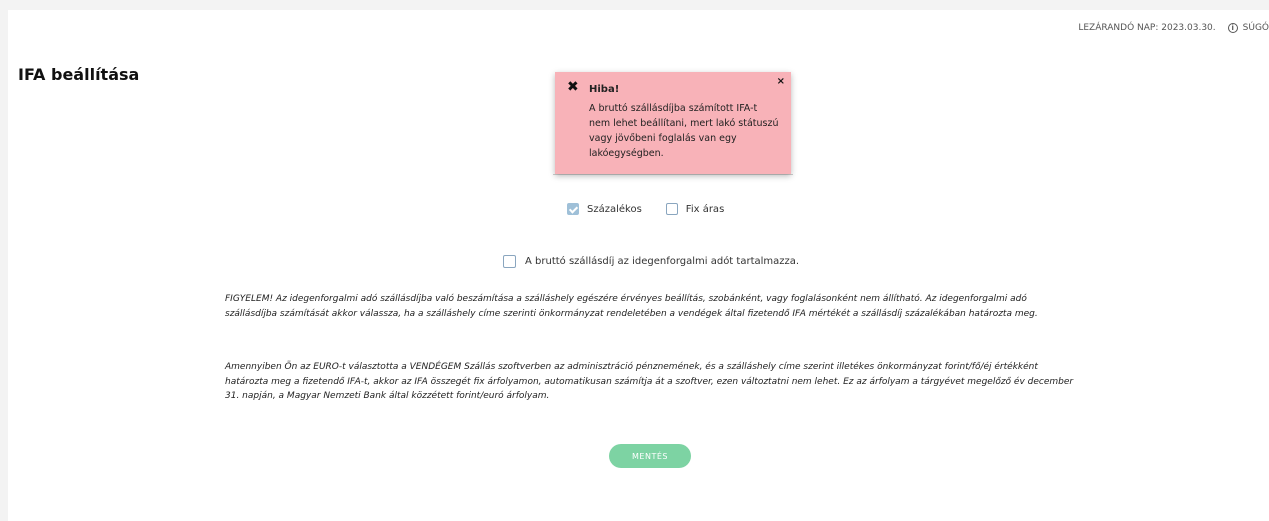 The width and height of the screenshot is (1269, 521). Describe the element at coordinates (657, 209) in the screenshot. I see `tax-type-options: Százalékos Fix áras` at that location.